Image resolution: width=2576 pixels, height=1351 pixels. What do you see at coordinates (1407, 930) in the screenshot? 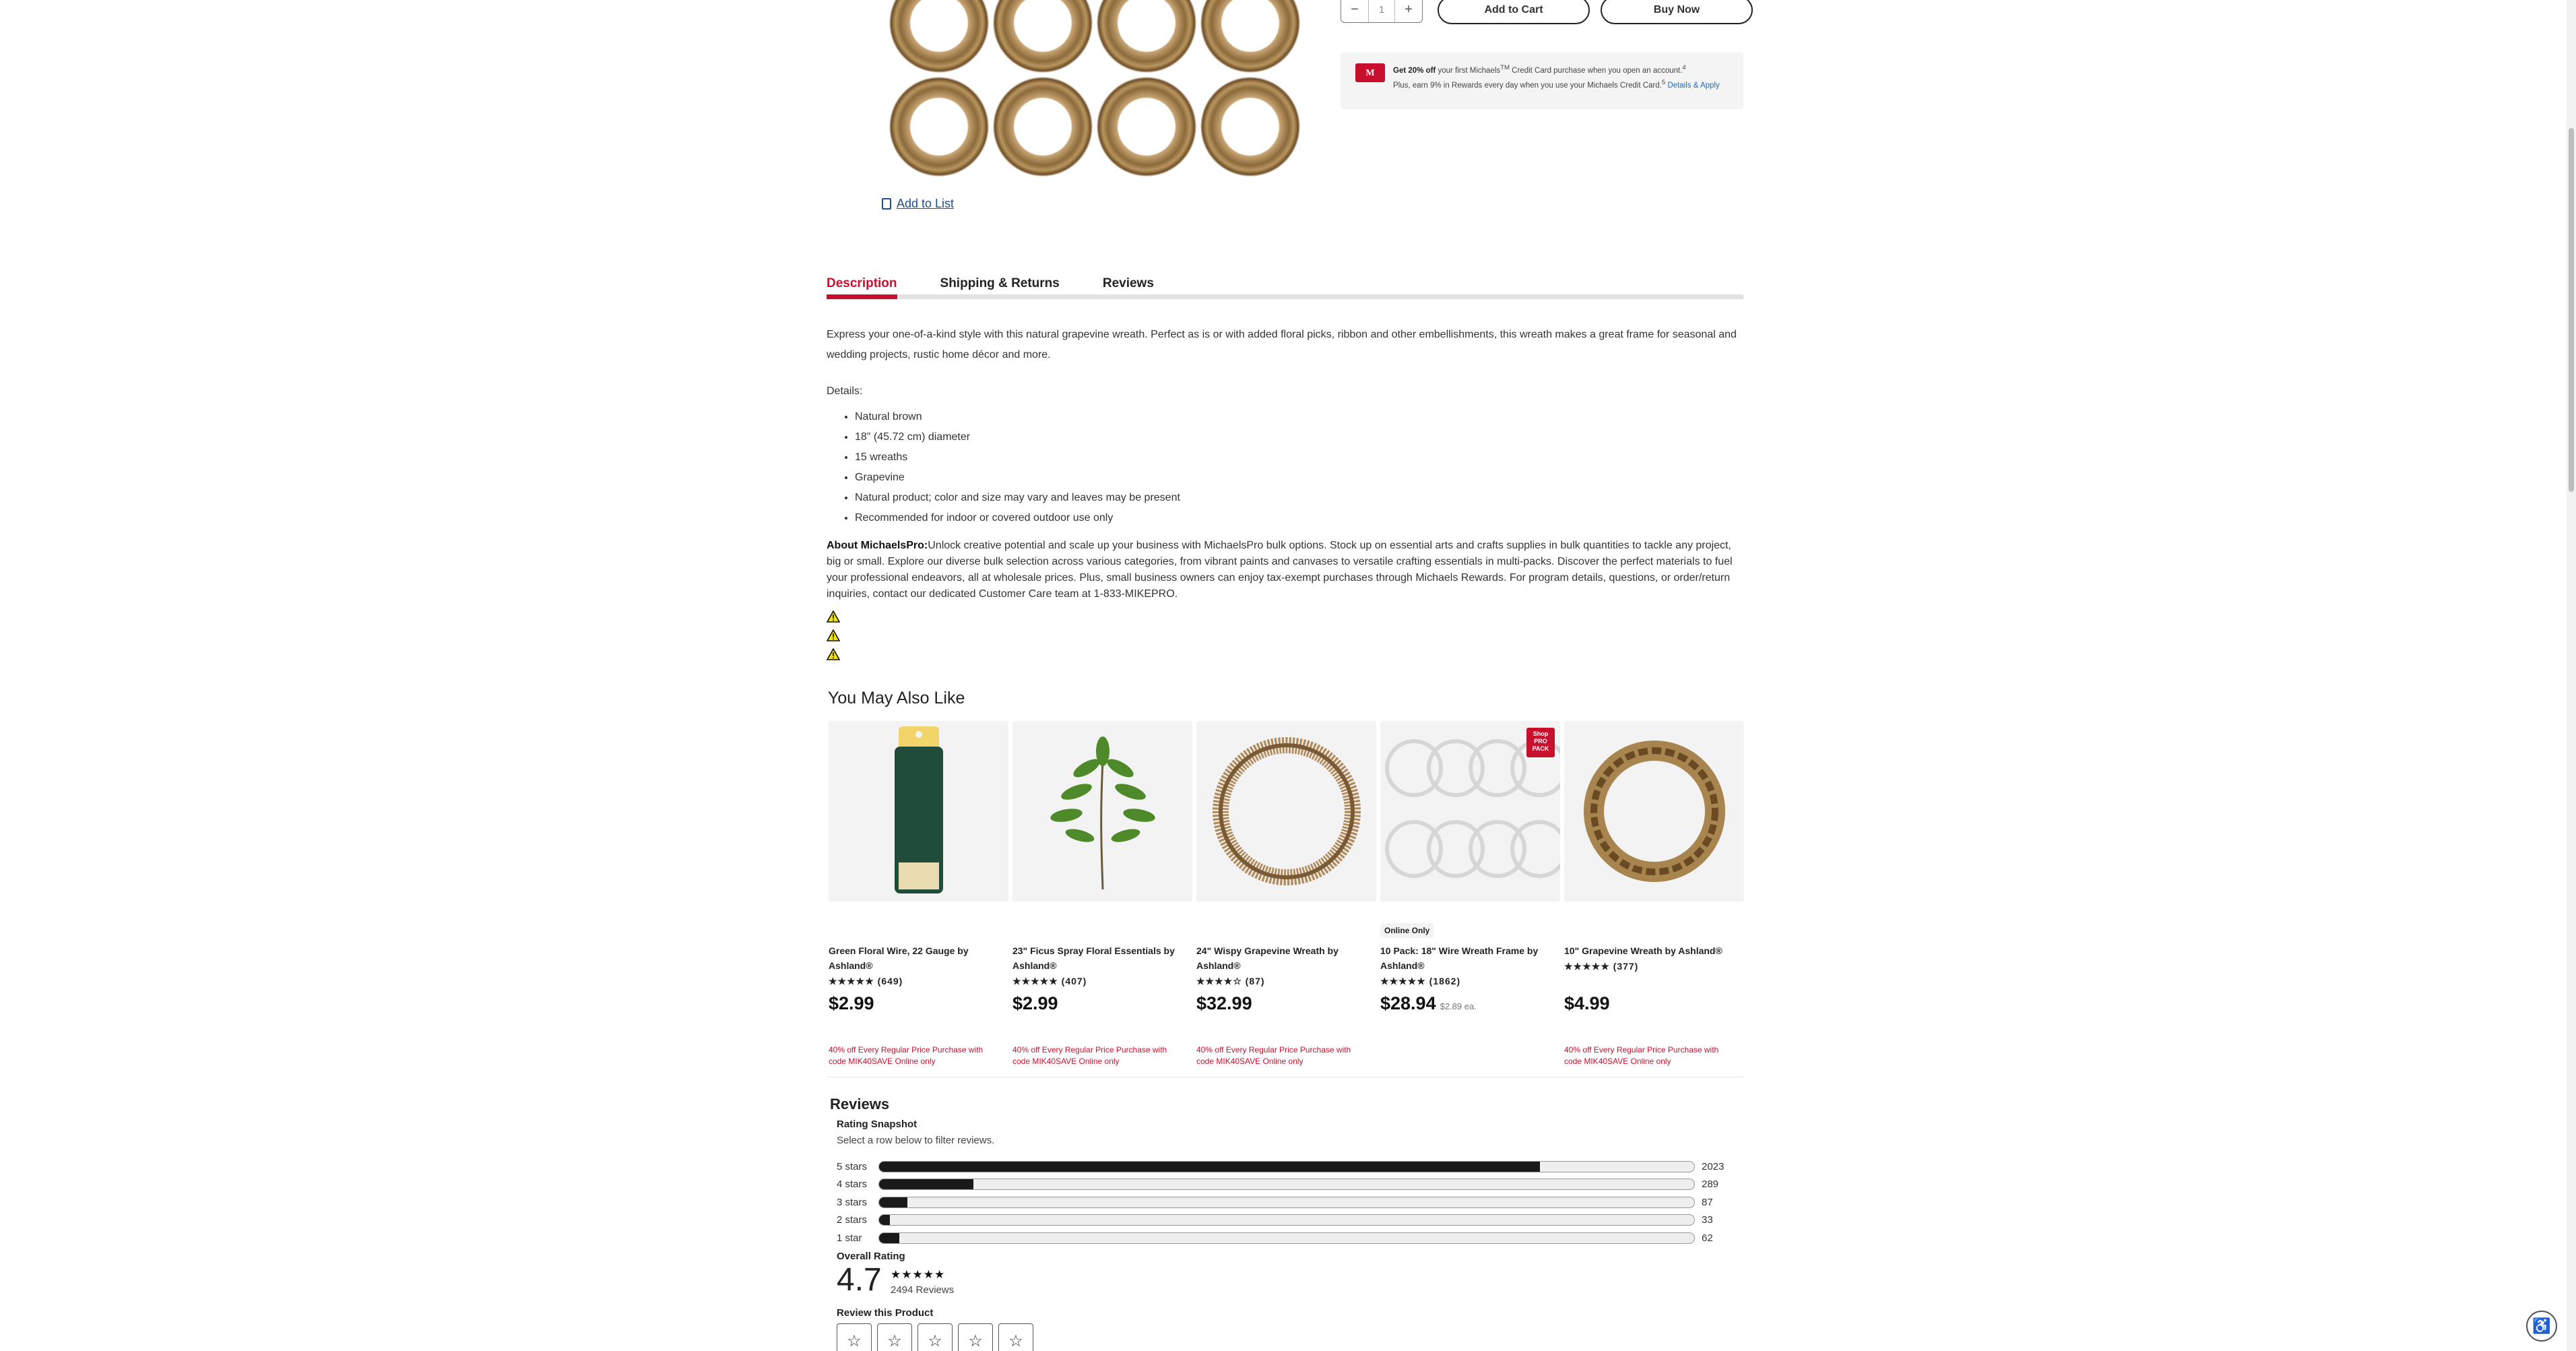
I see `online-only-badge: Online Only` at bounding box center [1407, 930].